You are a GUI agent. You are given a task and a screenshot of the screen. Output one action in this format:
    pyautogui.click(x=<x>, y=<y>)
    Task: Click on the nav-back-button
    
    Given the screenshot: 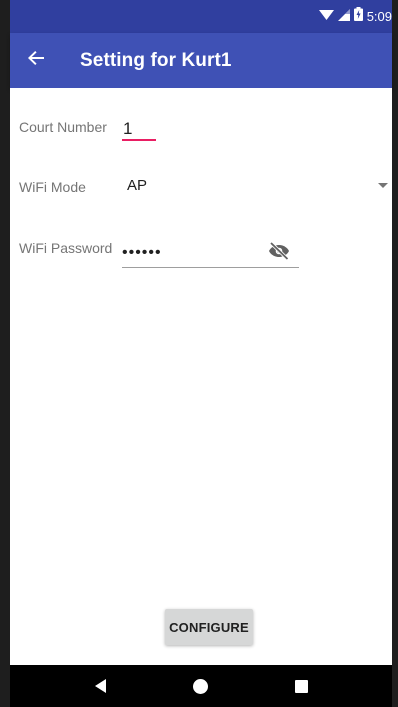 What is the action you would take?
    pyautogui.click(x=100, y=686)
    